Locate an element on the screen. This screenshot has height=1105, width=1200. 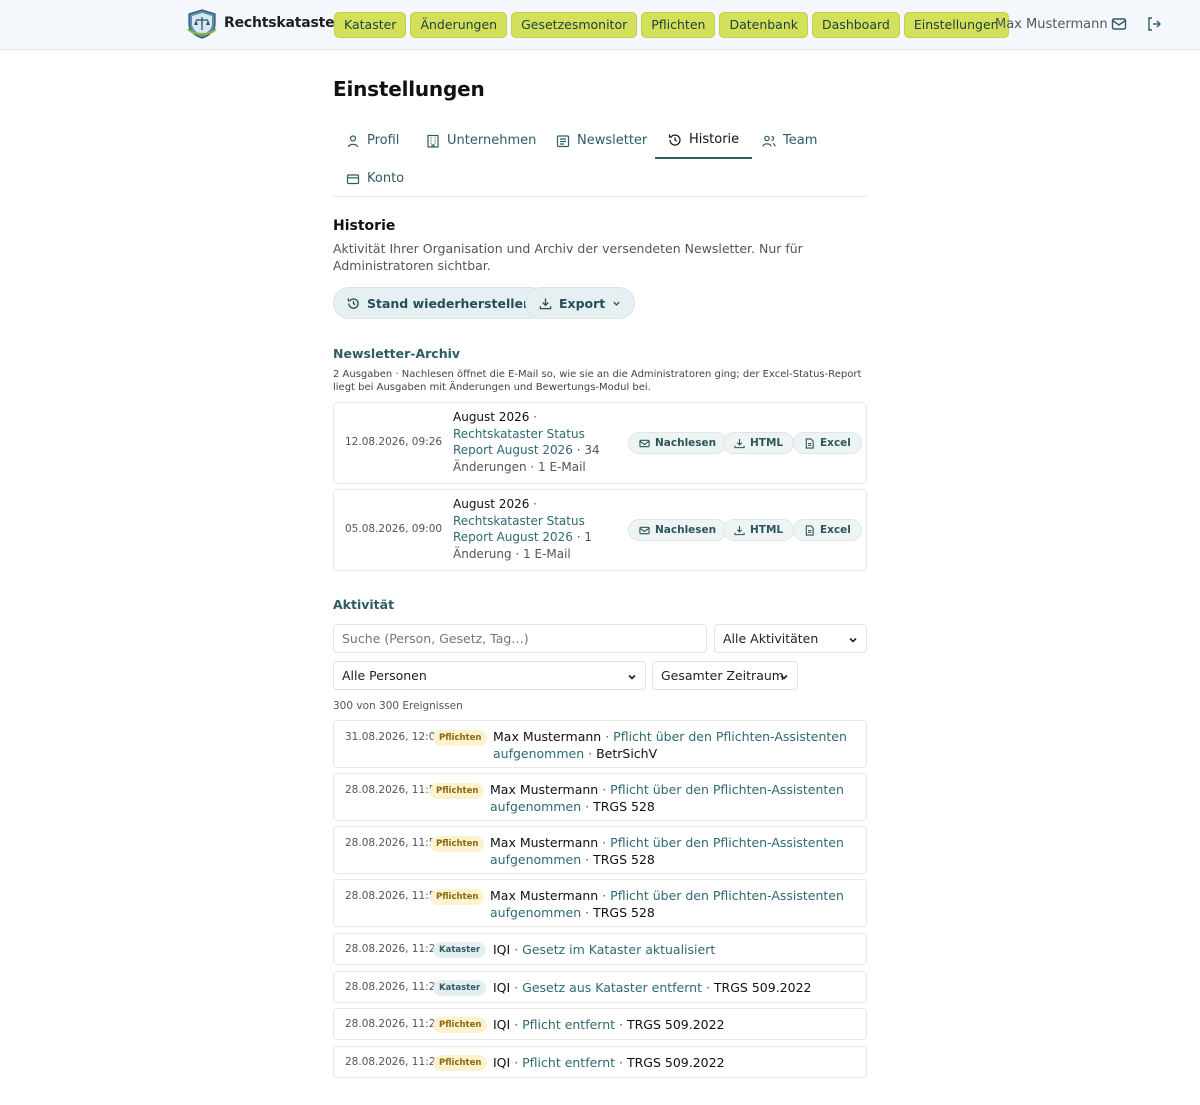
users-icon is located at coordinates (769, 141).